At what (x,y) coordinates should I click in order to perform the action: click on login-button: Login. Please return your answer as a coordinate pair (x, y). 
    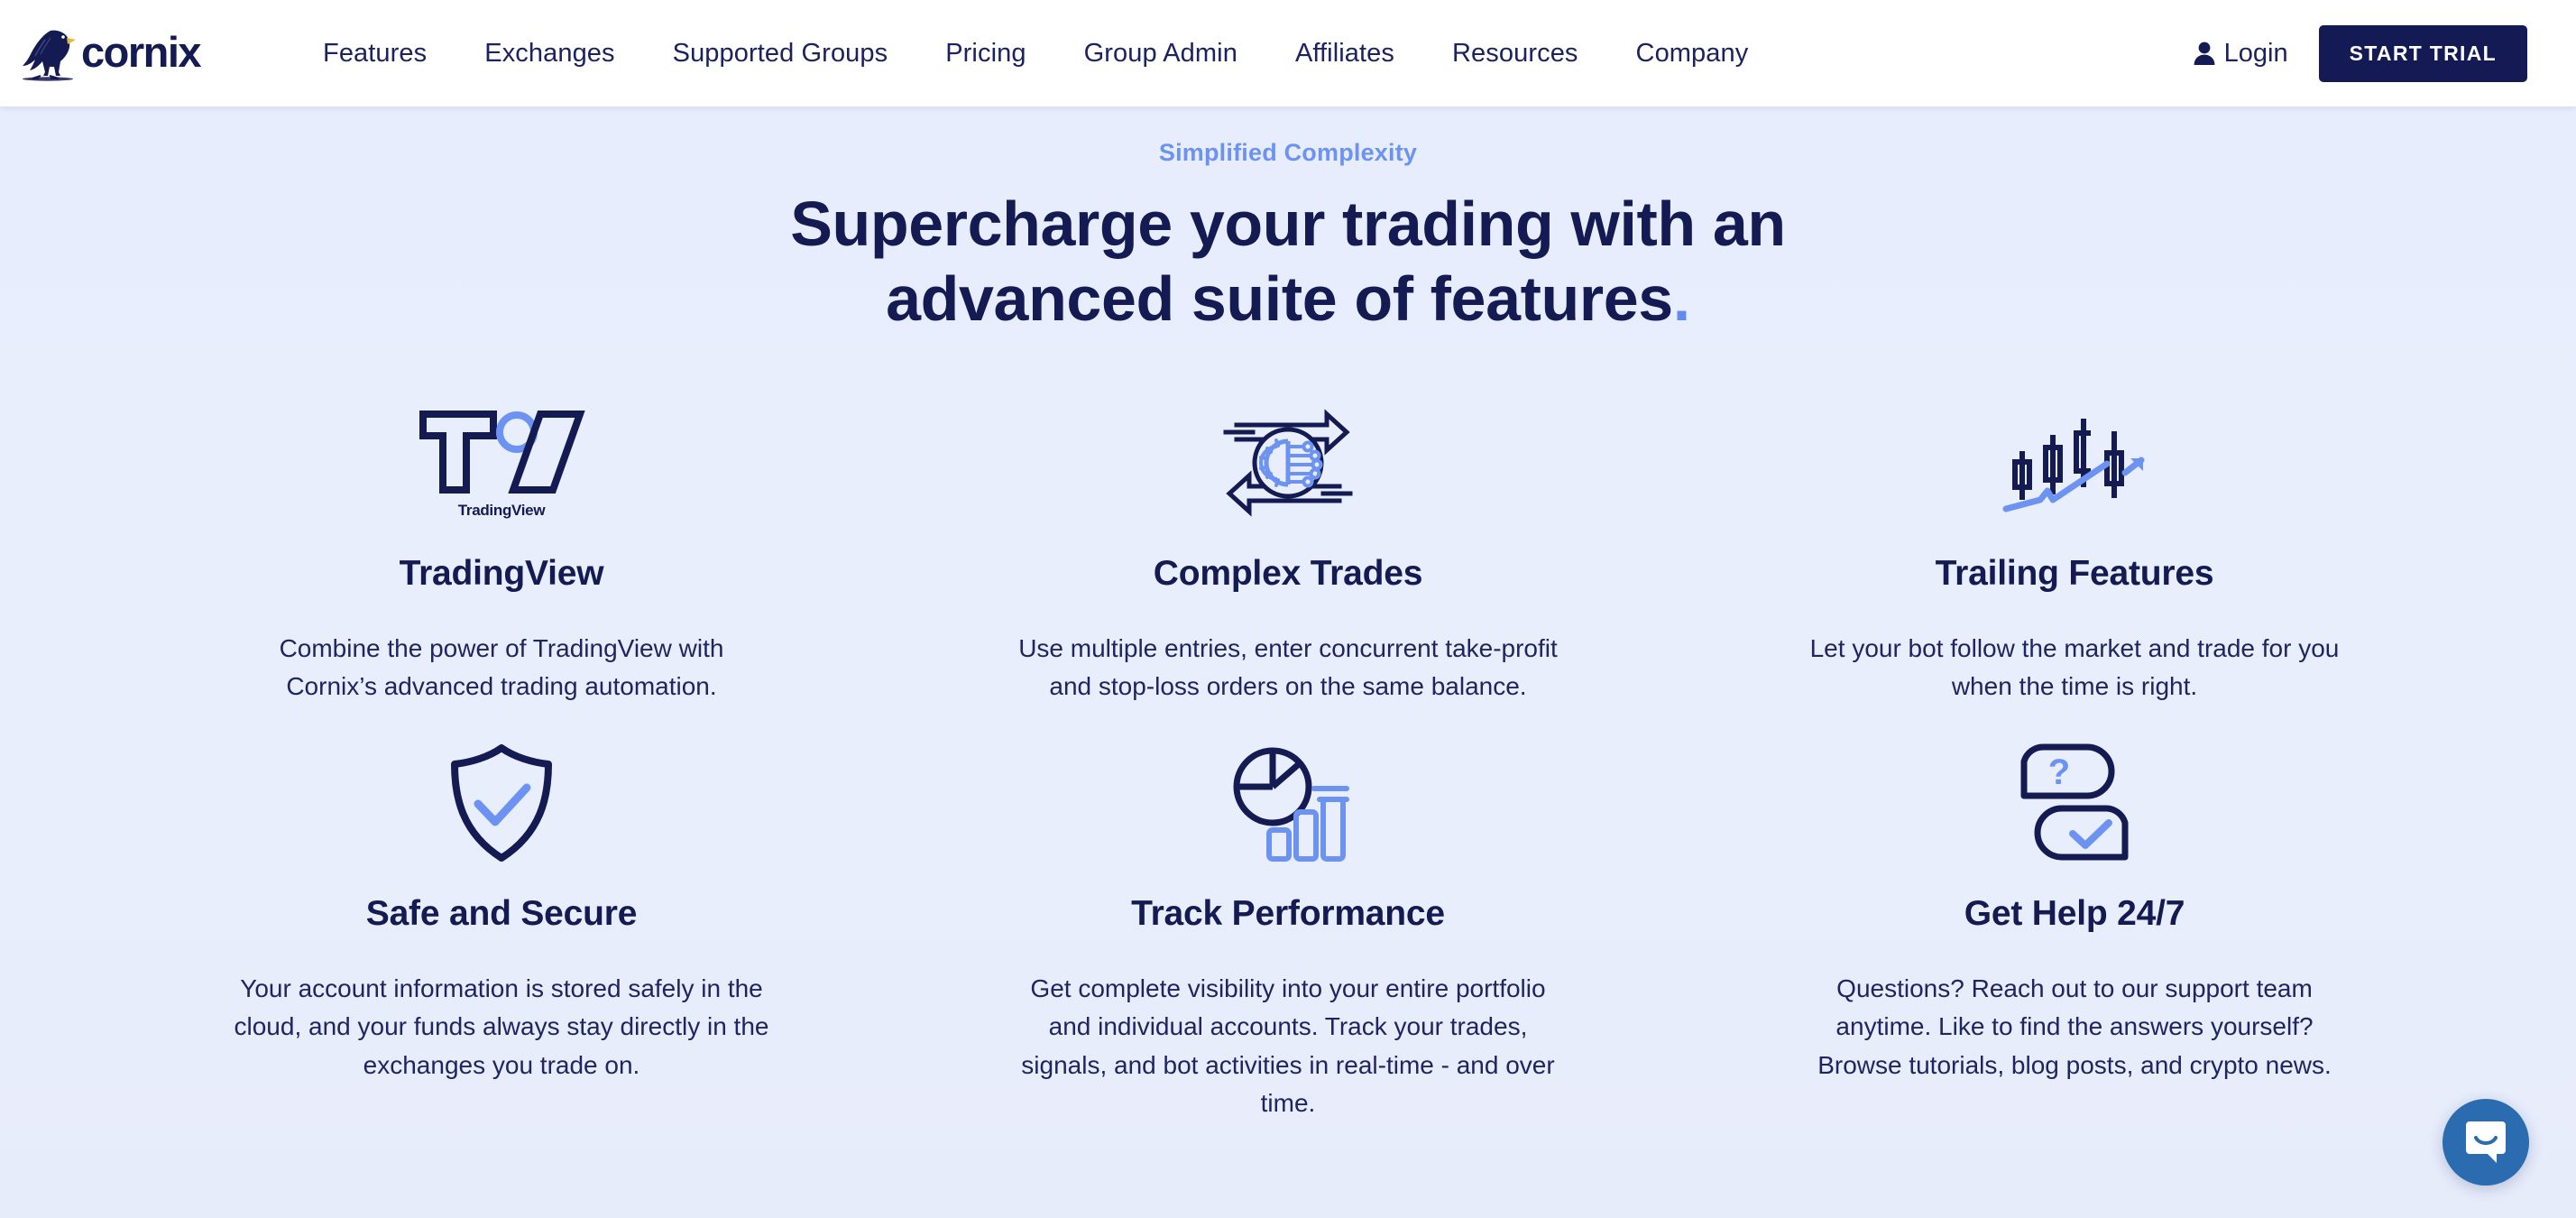
    Looking at the image, I should click on (2241, 54).